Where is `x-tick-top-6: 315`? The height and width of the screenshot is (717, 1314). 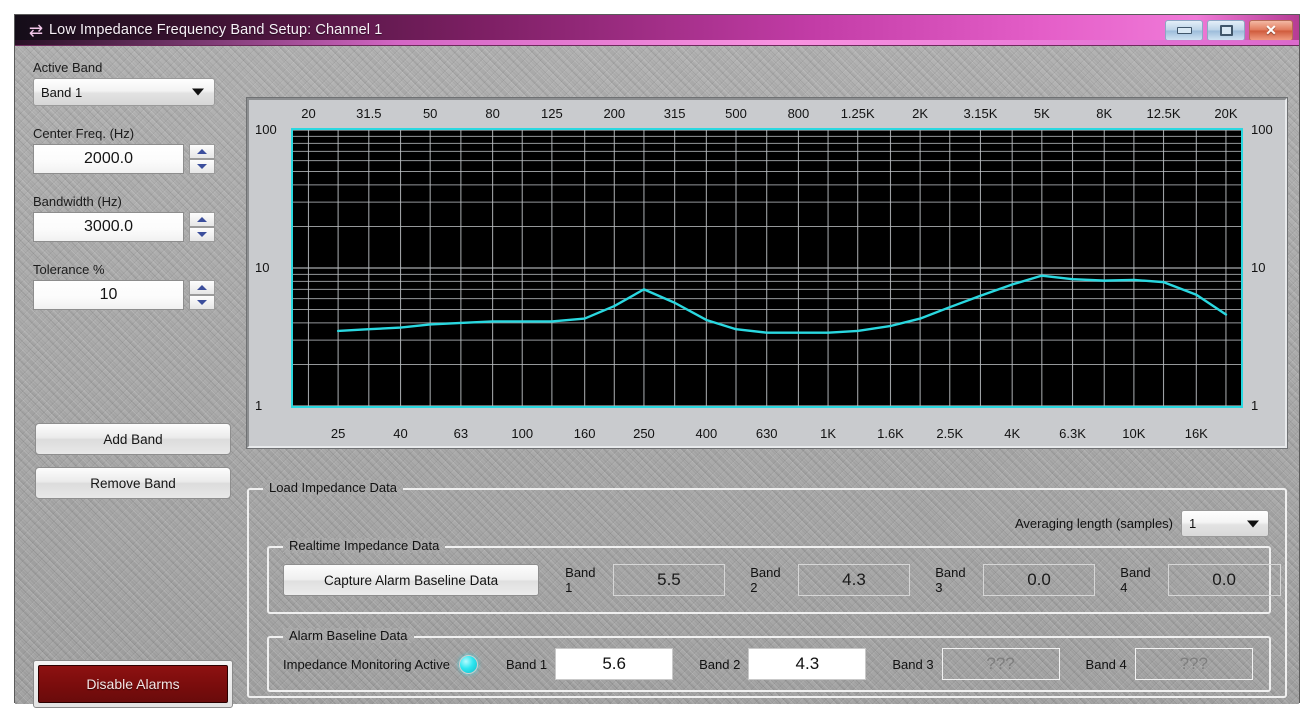
x-tick-top-6: 315 is located at coordinates (674, 113).